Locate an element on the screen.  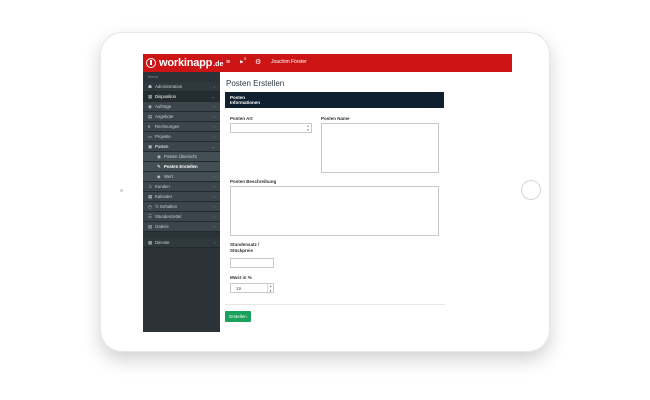
sidebar-item-angebote: ▤ Angebote › is located at coordinates (181, 117).